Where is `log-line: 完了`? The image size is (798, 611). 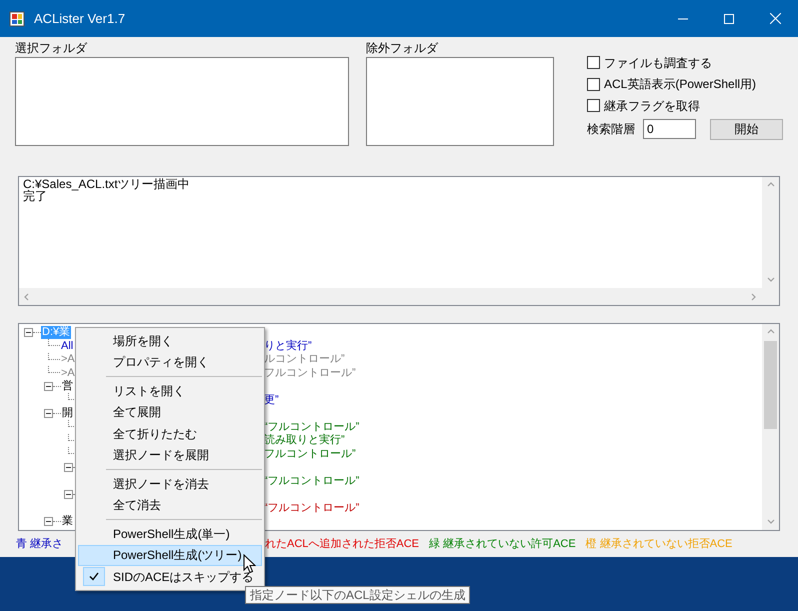
log-line: 完了 is located at coordinates (35, 196).